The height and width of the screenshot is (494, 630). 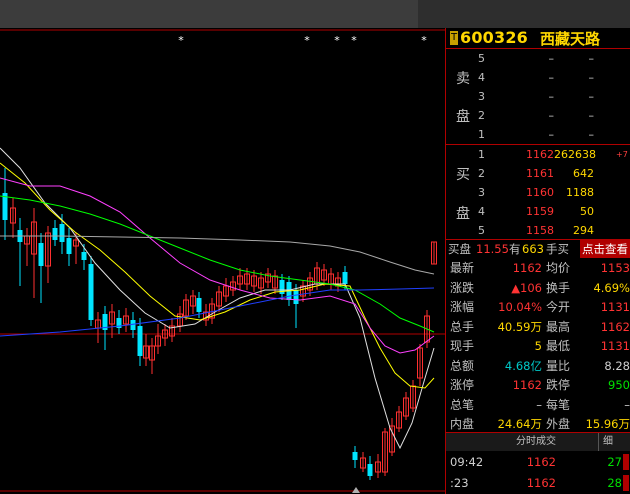 What do you see at coordinates (622, 154) in the screenshot?
I see `level-change: +7` at bounding box center [622, 154].